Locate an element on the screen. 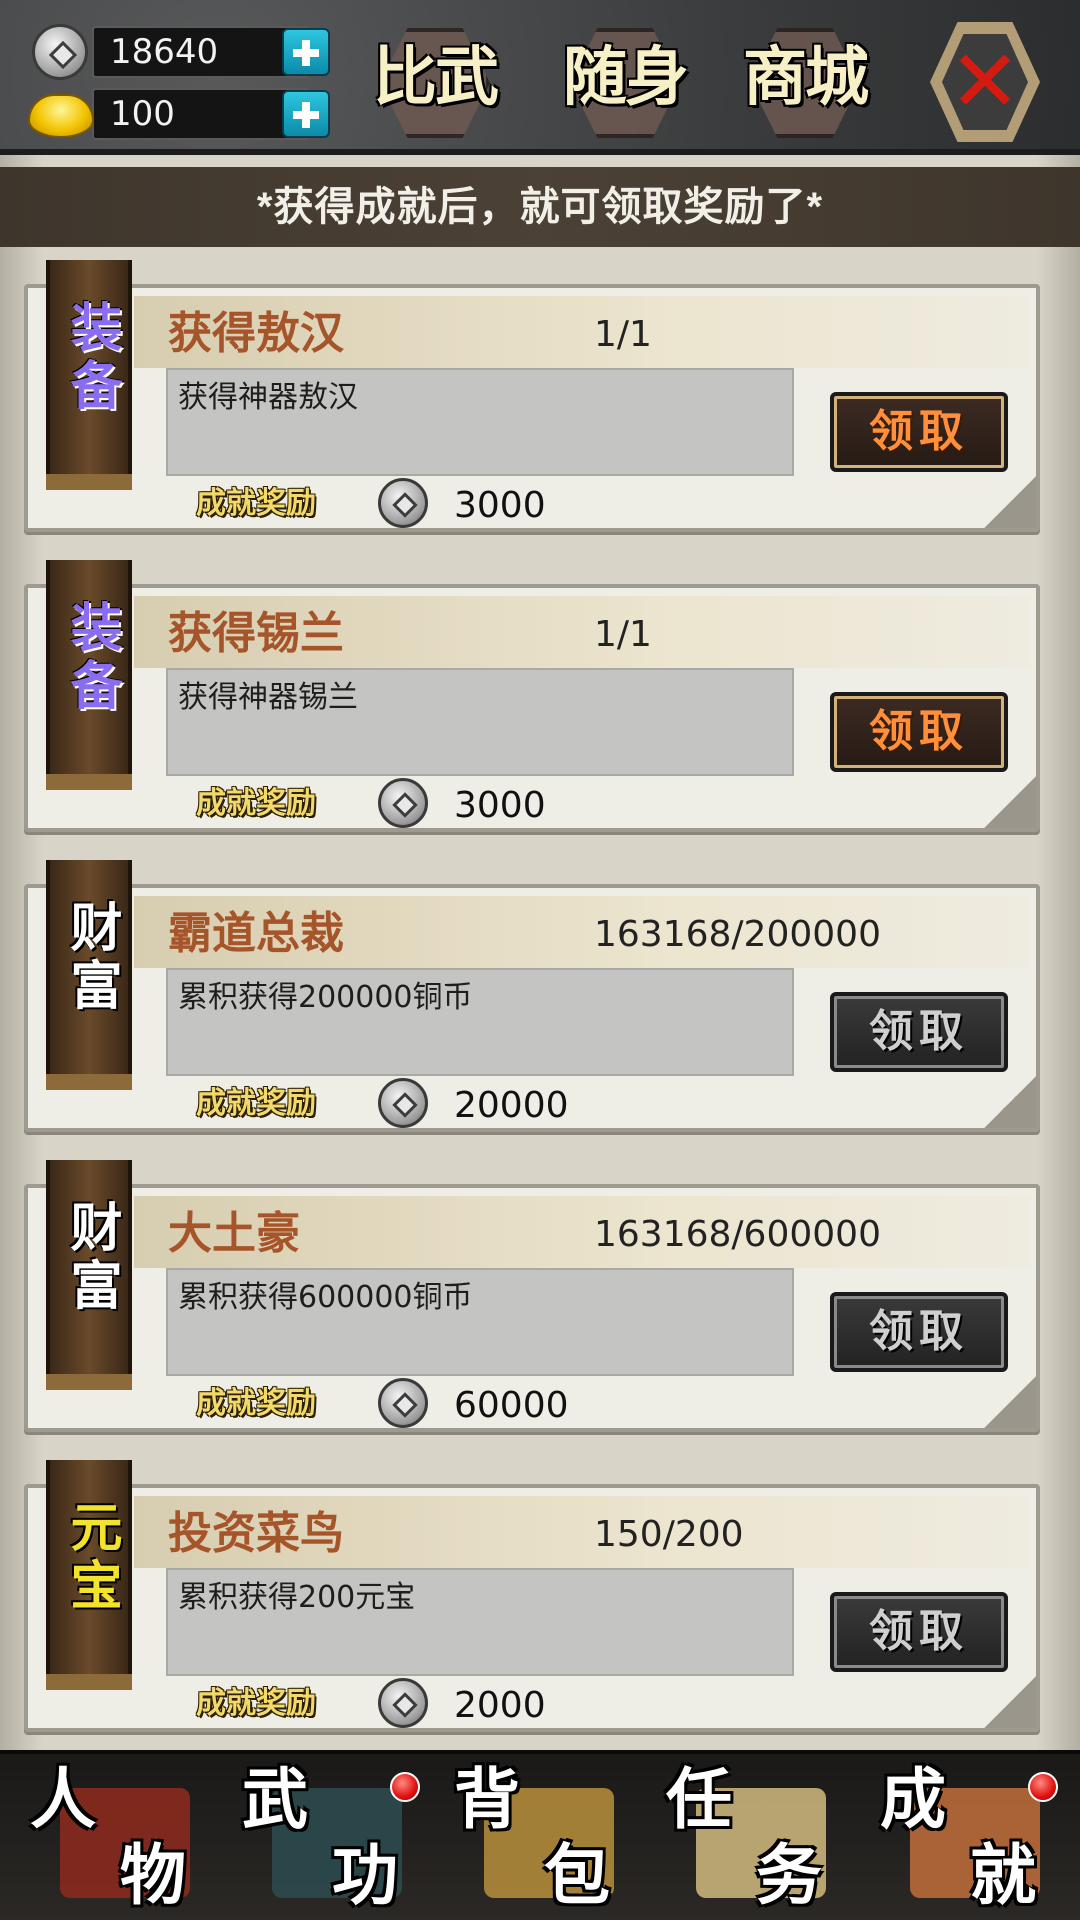 This screenshot has width=1080, height=1920. top-bar: 18640 100 比武 随身 商城 ✕ is located at coordinates (540, 77).